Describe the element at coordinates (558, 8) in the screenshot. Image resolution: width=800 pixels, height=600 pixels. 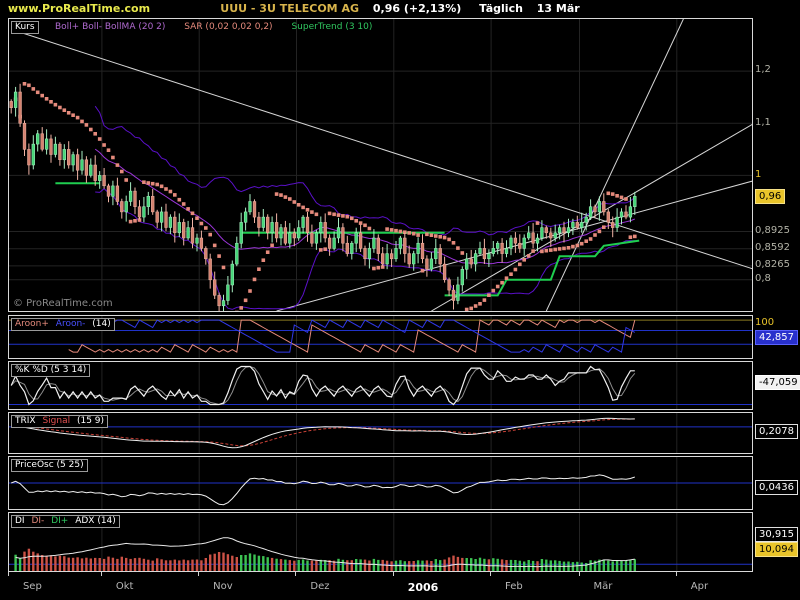
I see `date-label: 13 Mär` at that location.